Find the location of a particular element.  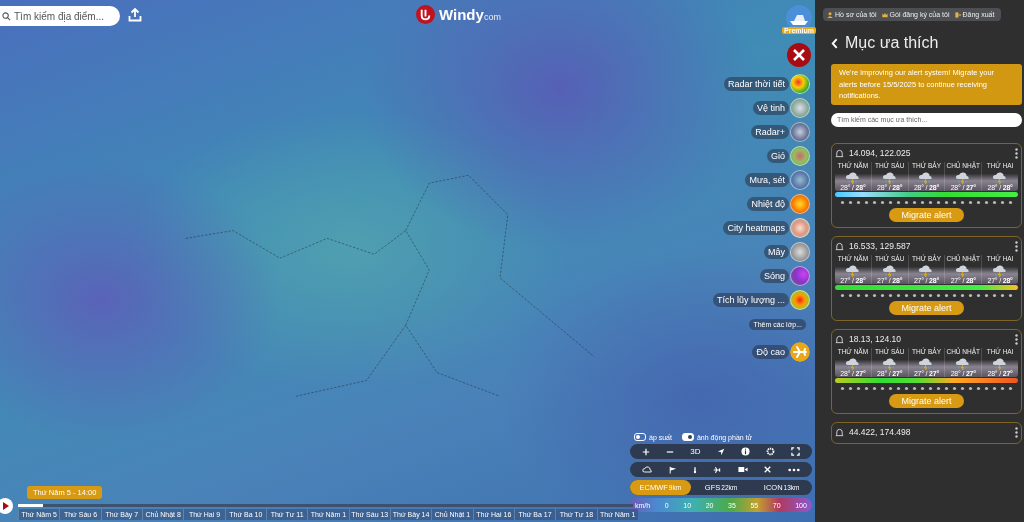

logout-icon is located at coordinates (957, 14).